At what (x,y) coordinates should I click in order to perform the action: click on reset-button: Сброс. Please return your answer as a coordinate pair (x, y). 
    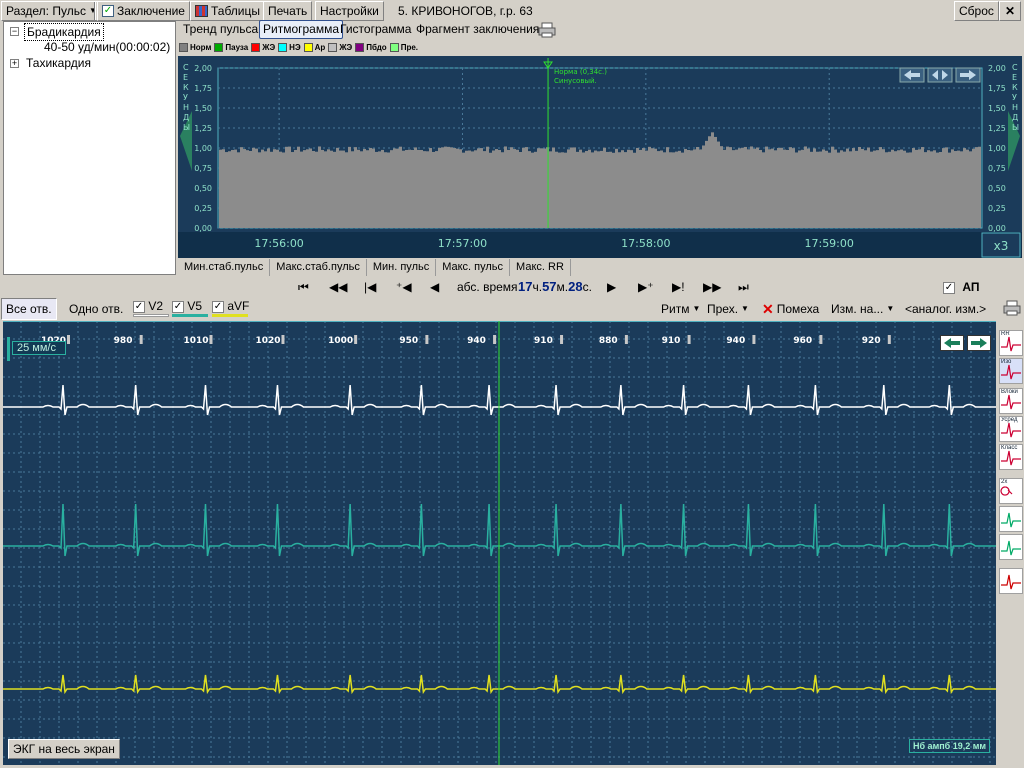
    Looking at the image, I should click on (976, 11).